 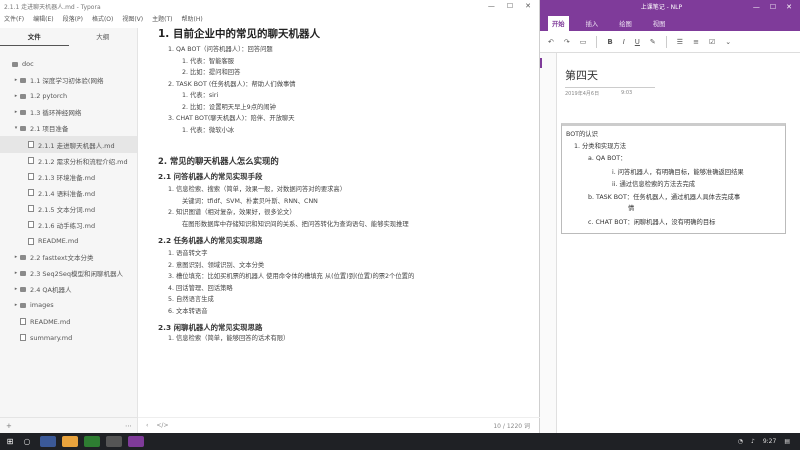 I want to click on redo-icon: ↷, so click(x=567, y=42).